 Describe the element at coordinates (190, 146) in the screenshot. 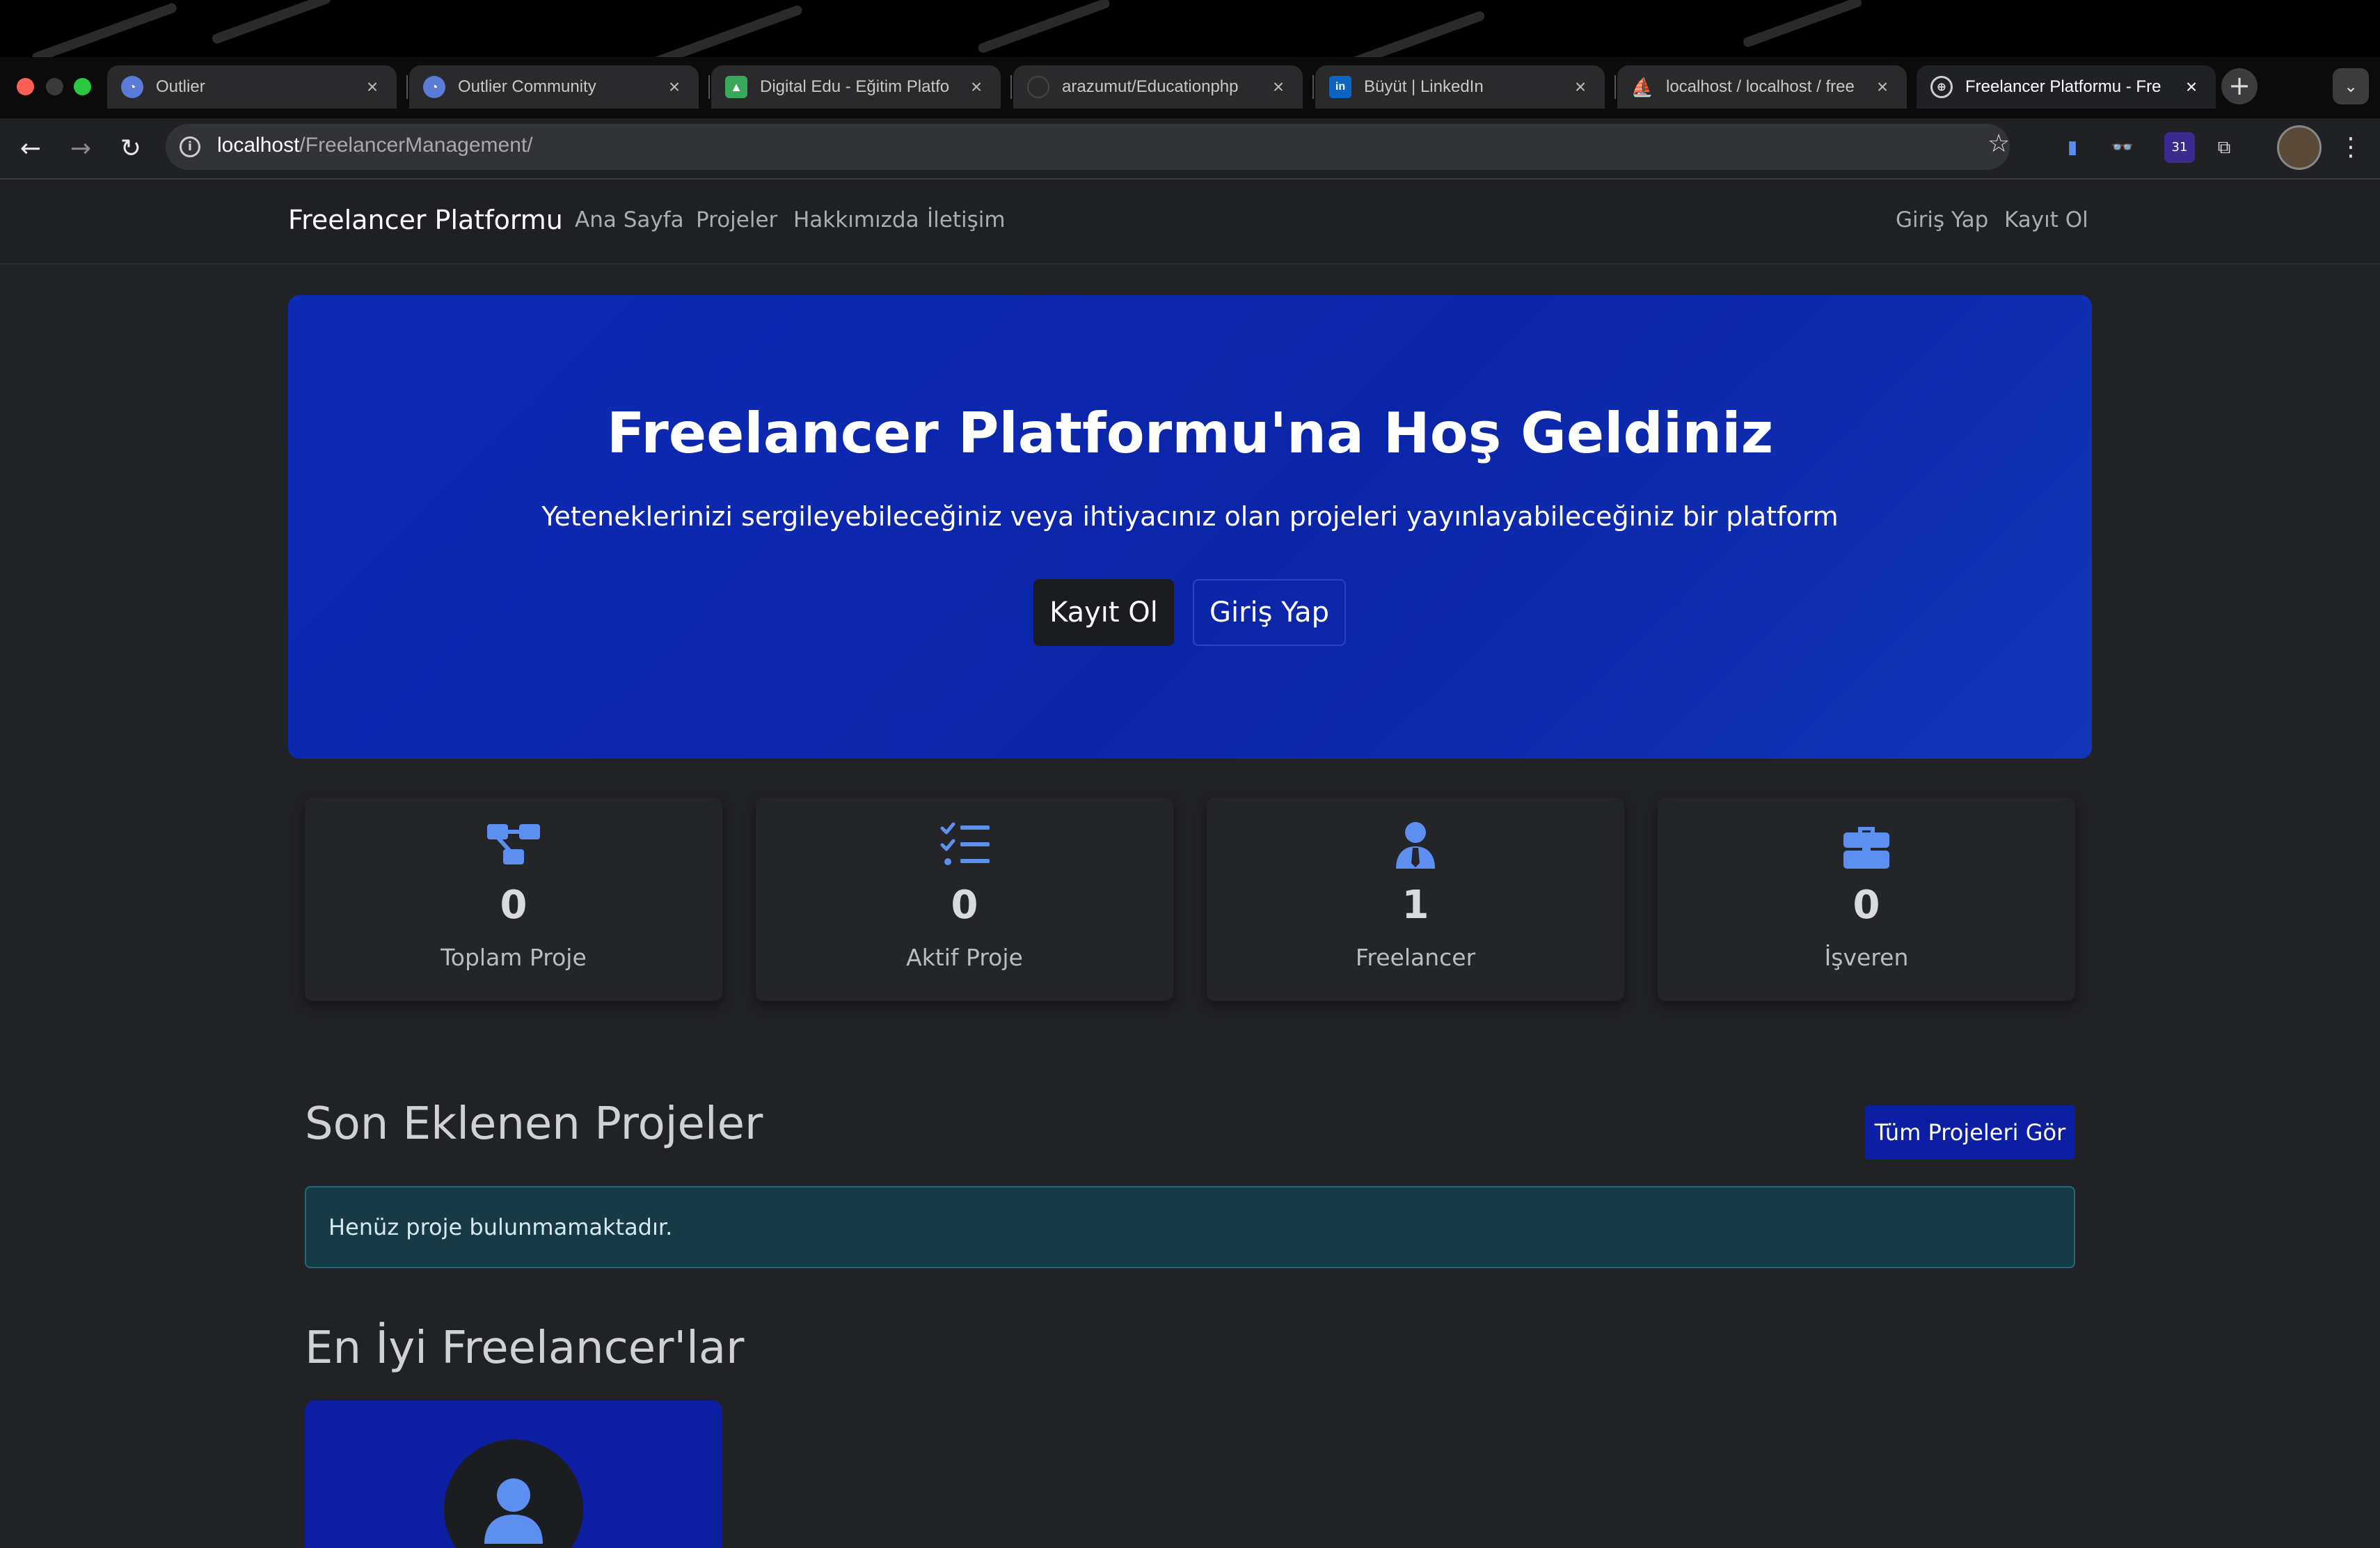

I see `site-info-icon: i` at that location.